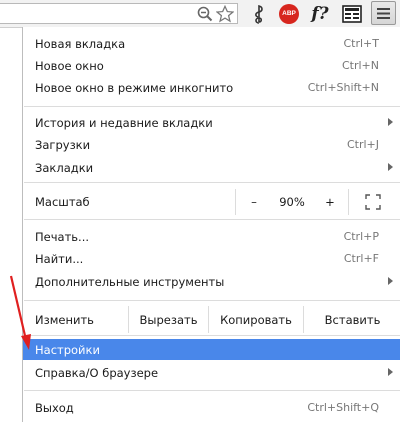 Image resolution: width=400 pixels, height=422 pixels. Describe the element at coordinates (211, 372) in the screenshot. I see `menu-item-help: Справка/О браузере` at that location.